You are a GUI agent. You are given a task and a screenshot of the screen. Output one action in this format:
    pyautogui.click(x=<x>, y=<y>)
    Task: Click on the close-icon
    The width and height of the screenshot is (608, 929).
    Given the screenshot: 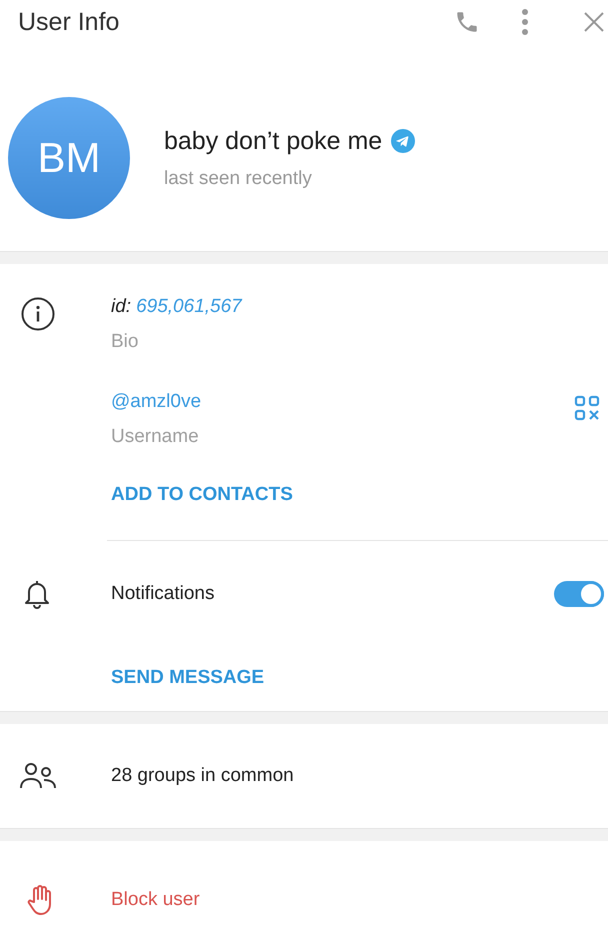 What is the action you would take?
    pyautogui.click(x=594, y=22)
    